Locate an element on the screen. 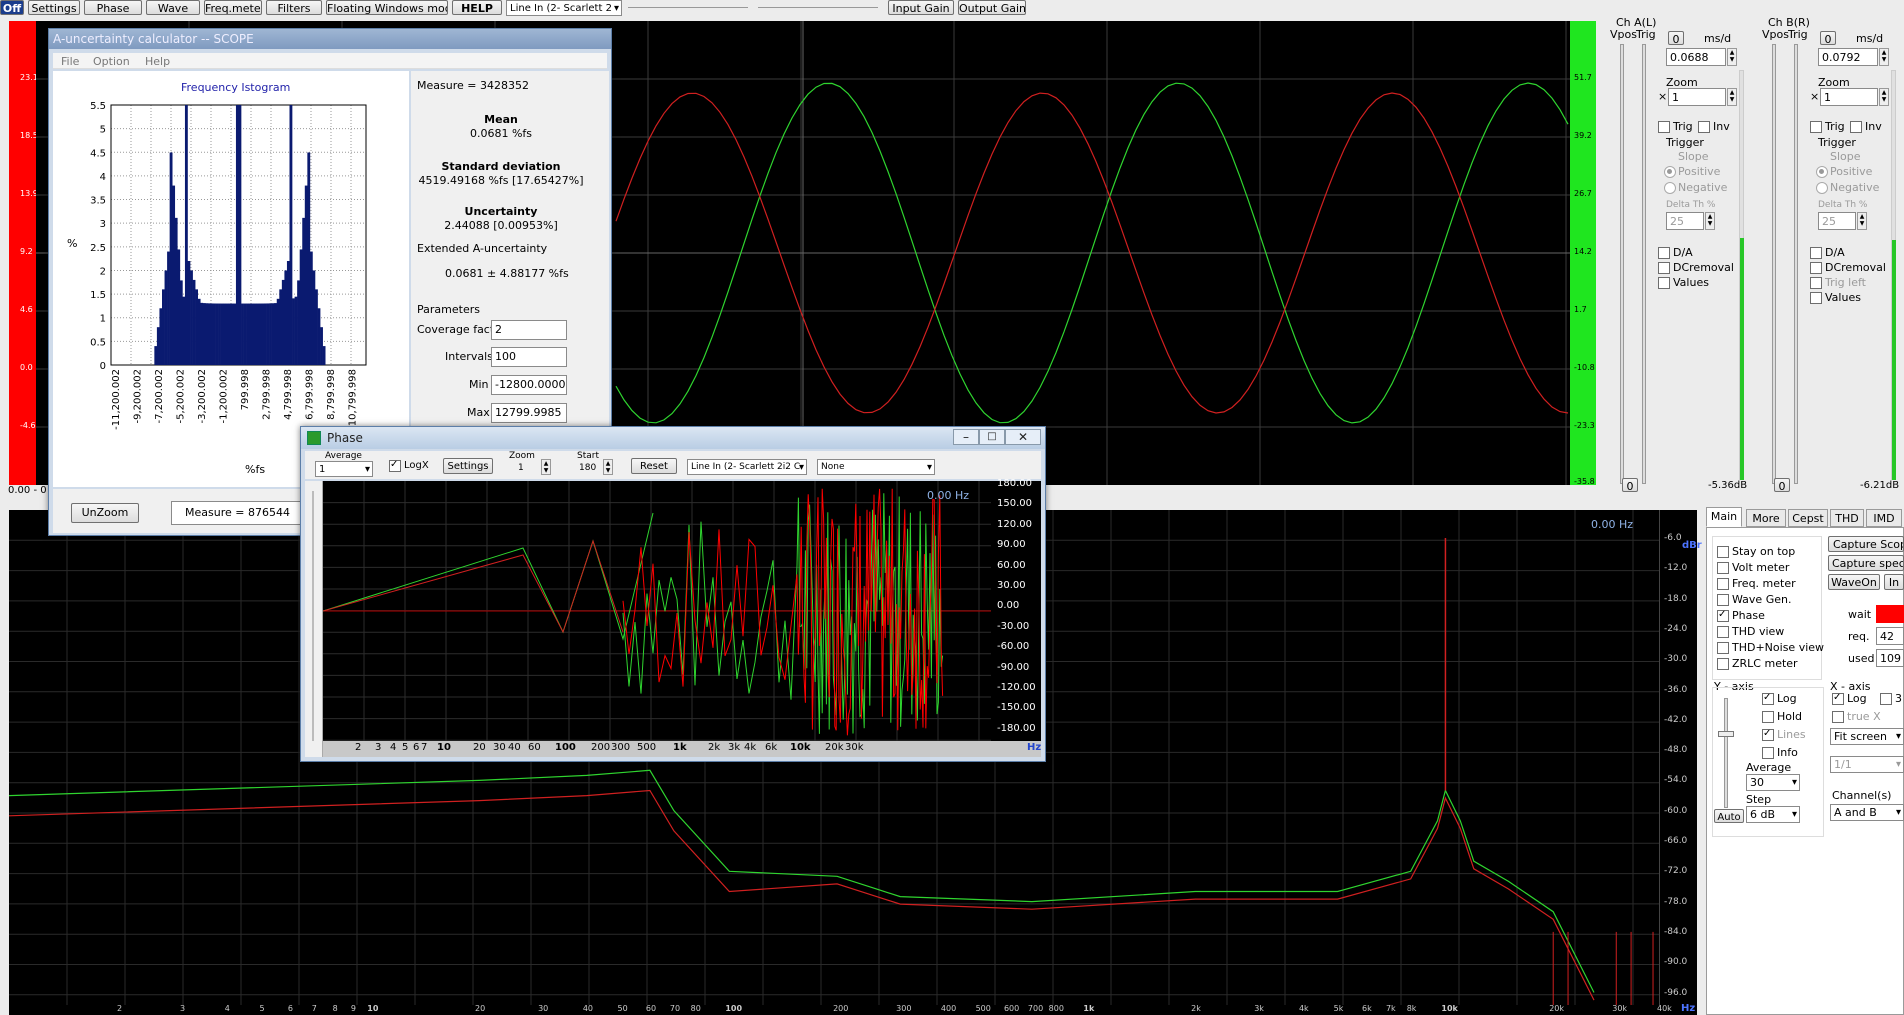 The height and width of the screenshot is (1015, 1904). min-input: -12800.0000 is located at coordinates (529, 385).